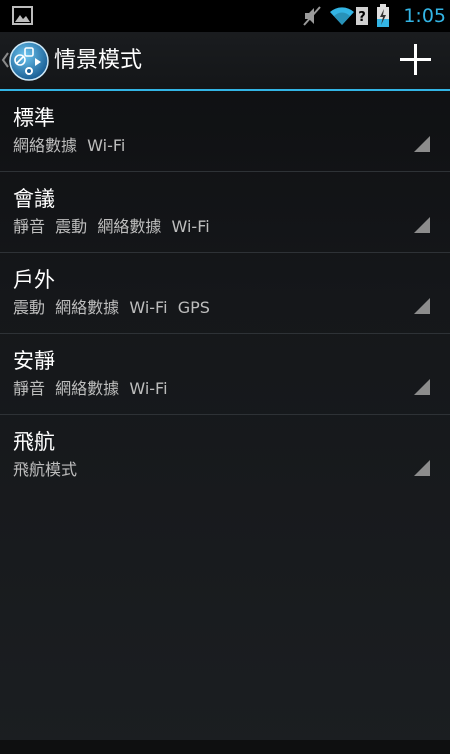 This screenshot has height=754, width=450. Describe the element at coordinates (424, 16) in the screenshot. I see `status-bar-time: 1:05` at that location.